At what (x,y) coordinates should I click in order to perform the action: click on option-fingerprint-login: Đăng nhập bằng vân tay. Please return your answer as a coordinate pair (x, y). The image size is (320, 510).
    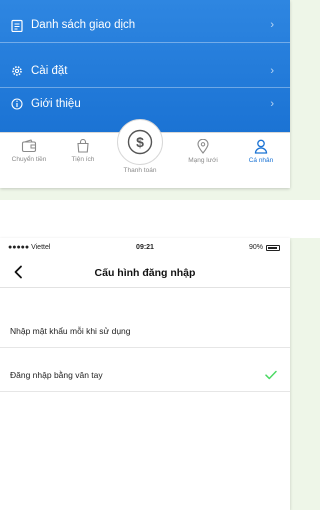
    Looking at the image, I should click on (145, 375).